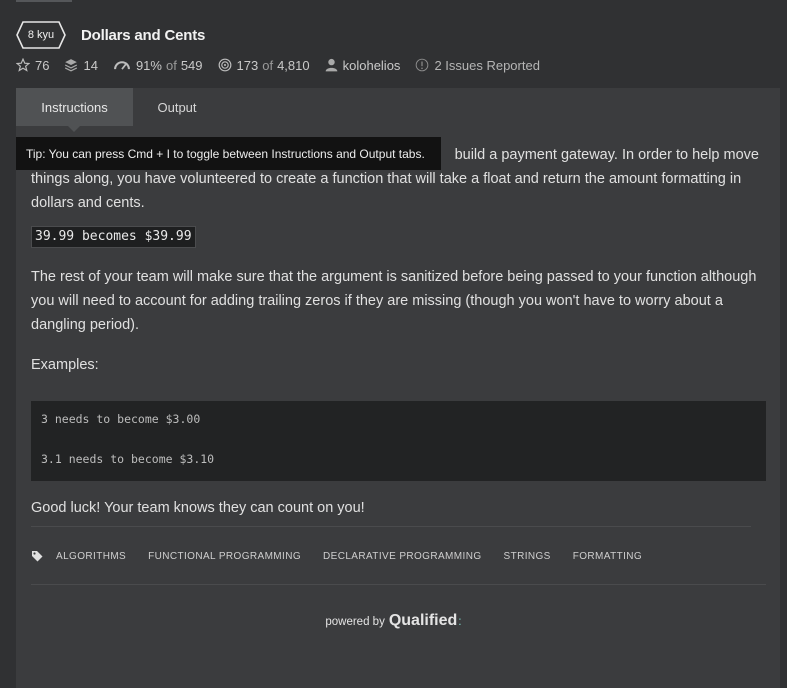 This screenshot has width=787, height=688. Describe the element at coordinates (398, 110) in the screenshot. I see `tab-bar: Instructions Output` at that location.